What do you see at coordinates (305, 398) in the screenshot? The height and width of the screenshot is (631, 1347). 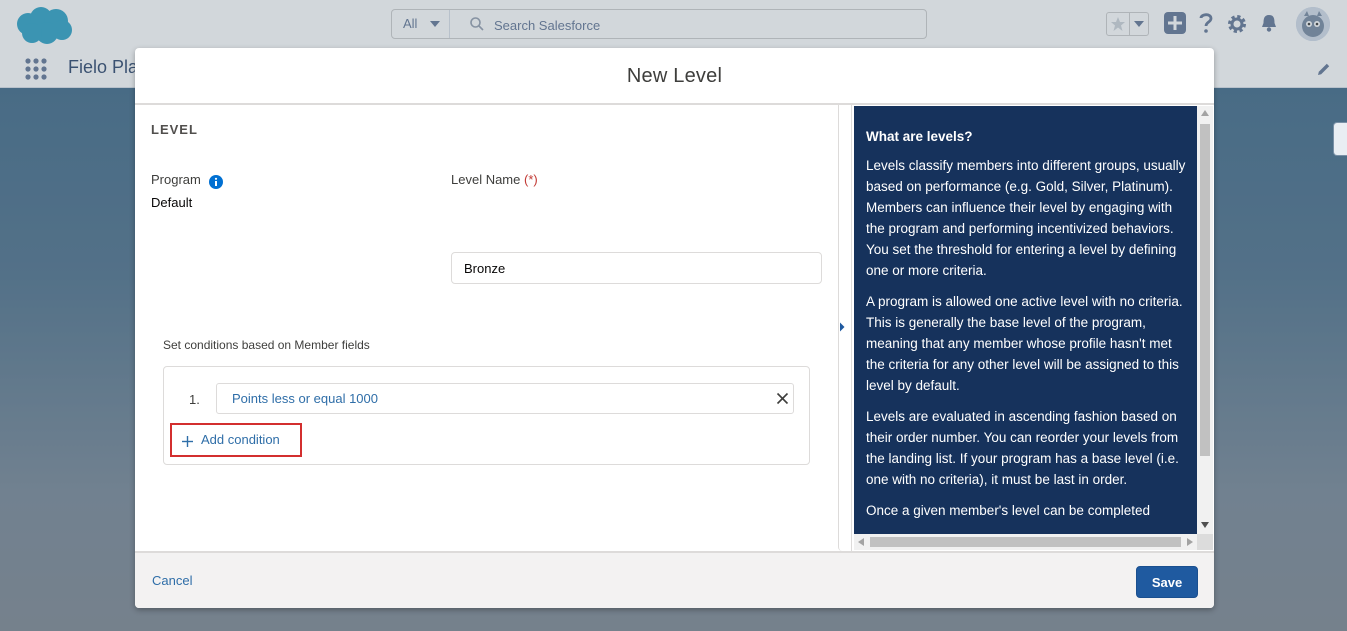 I see `condition-text: Points less or equal 1000` at bounding box center [305, 398].